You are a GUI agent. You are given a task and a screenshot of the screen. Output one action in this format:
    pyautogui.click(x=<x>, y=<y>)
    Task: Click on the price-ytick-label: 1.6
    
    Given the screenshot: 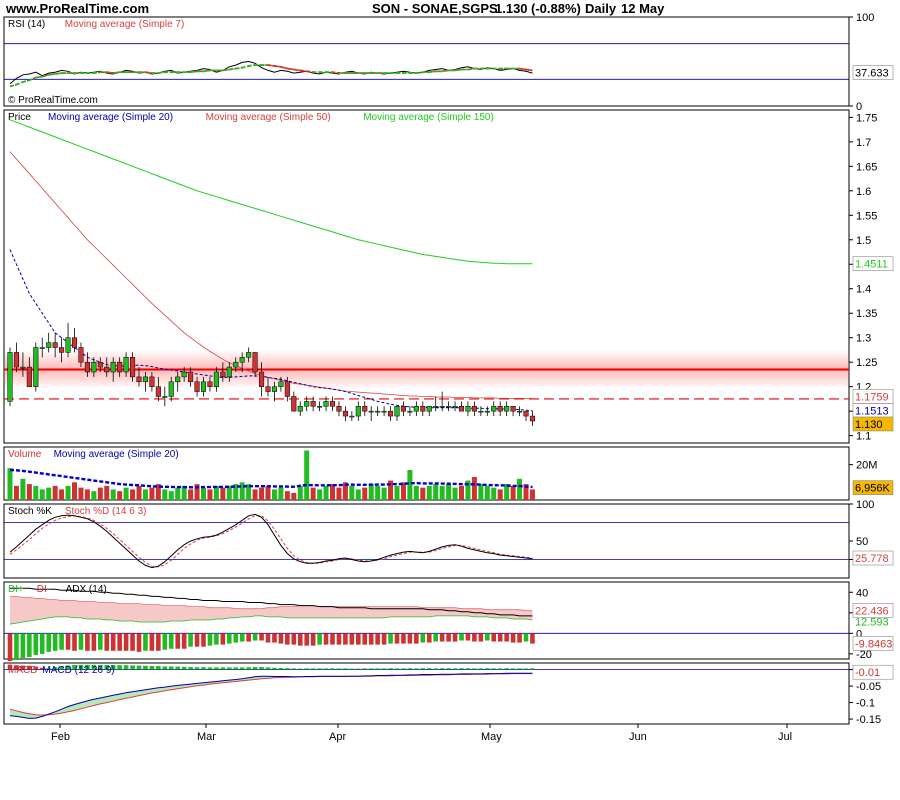 What is the action you would take?
    pyautogui.click(x=863, y=192)
    